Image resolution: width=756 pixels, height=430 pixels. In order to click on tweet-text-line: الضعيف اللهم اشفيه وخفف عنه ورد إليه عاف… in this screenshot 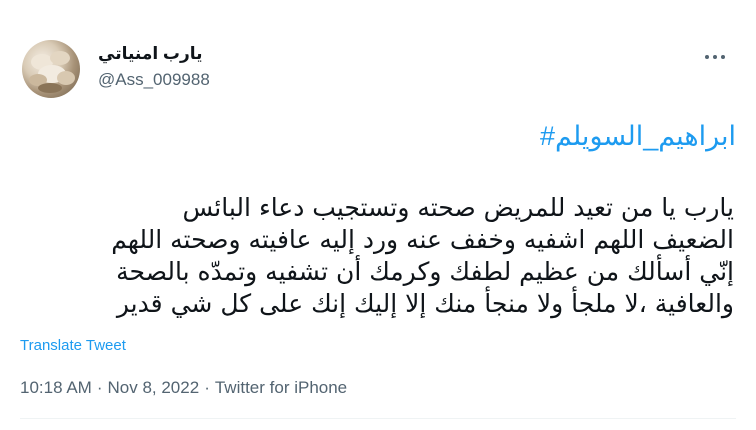, I will do `click(422, 239)`.